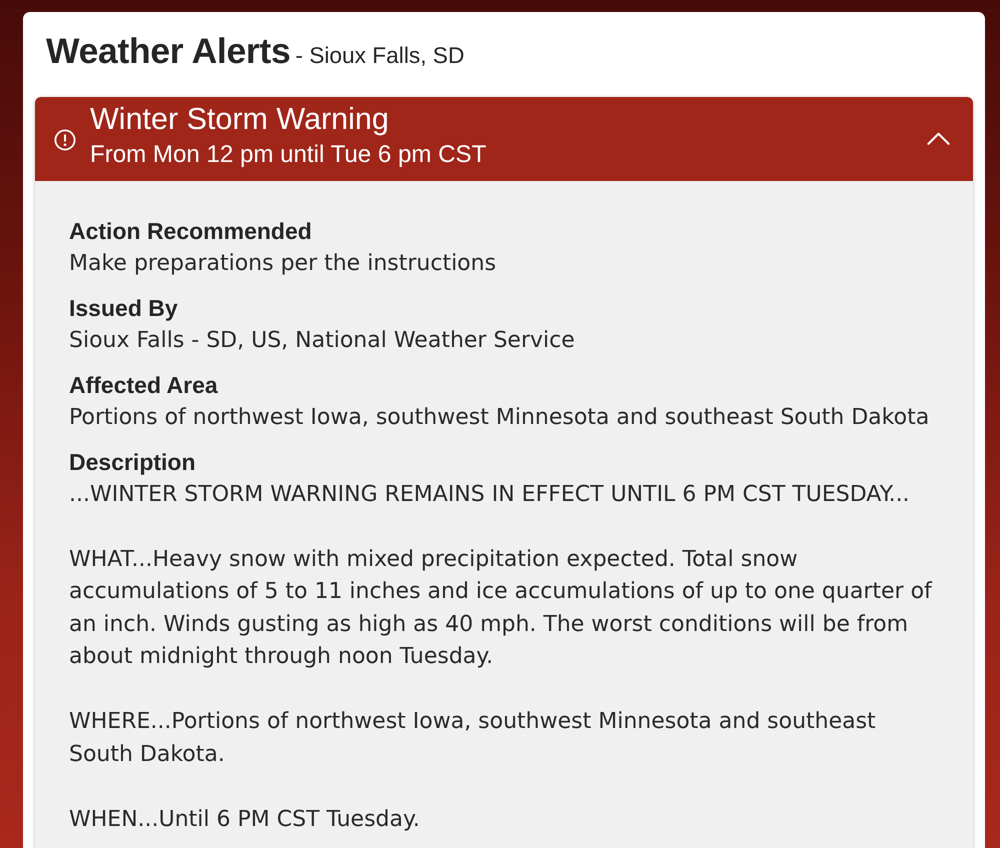 Image resolution: width=1000 pixels, height=848 pixels. Describe the element at coordinates (245, 820) in the screenshot. I see `detail-text: WHEN...Until 6 PM CST Tuesday.` at that location.